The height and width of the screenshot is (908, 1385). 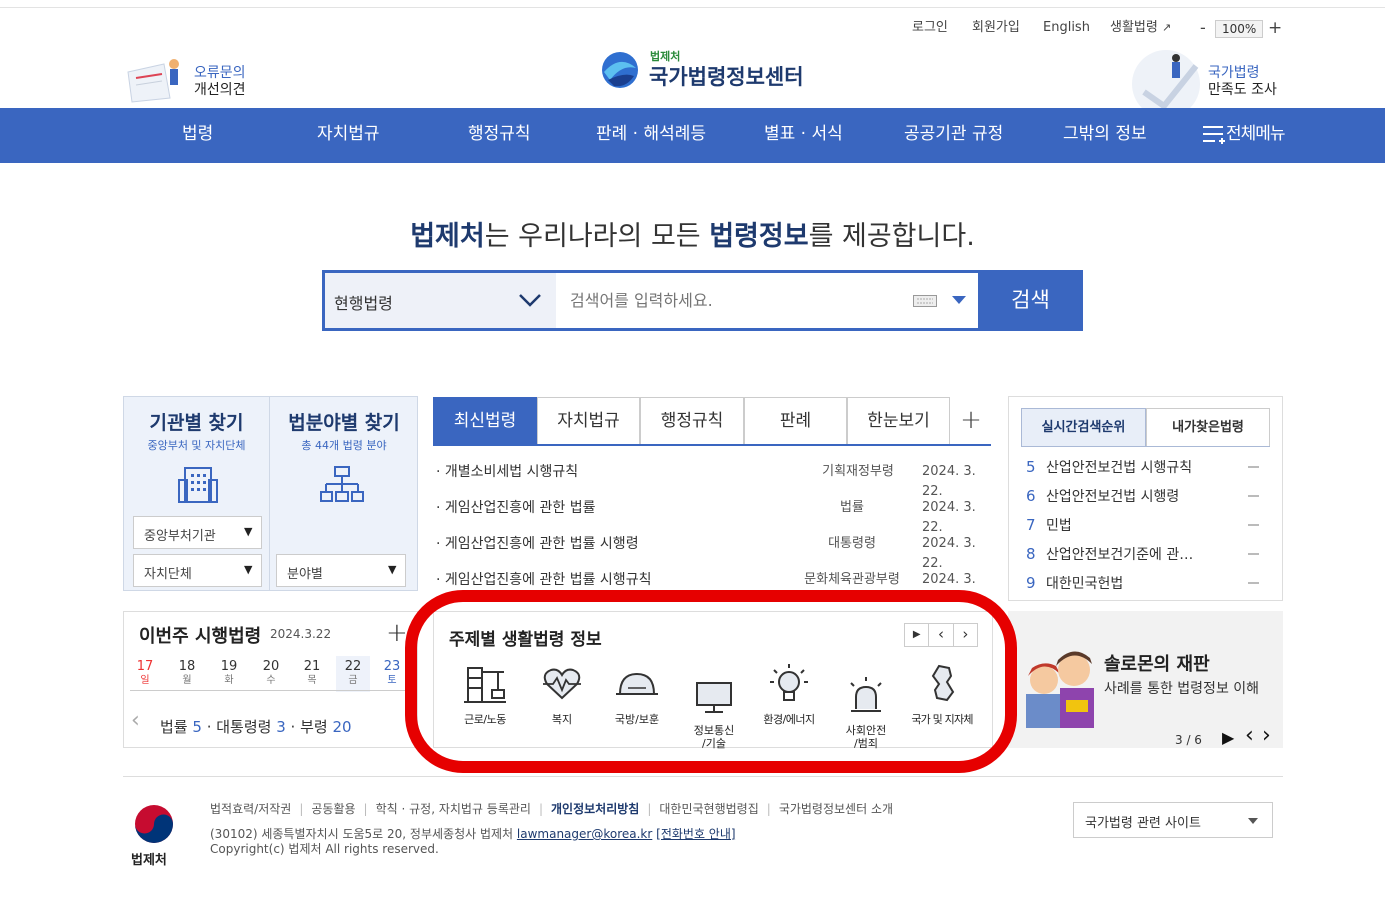 What do you see at coordinates (1146, 525) in the screenshot?
I see `ranking-item: 7 민법` at bounding box center [1146, 525].